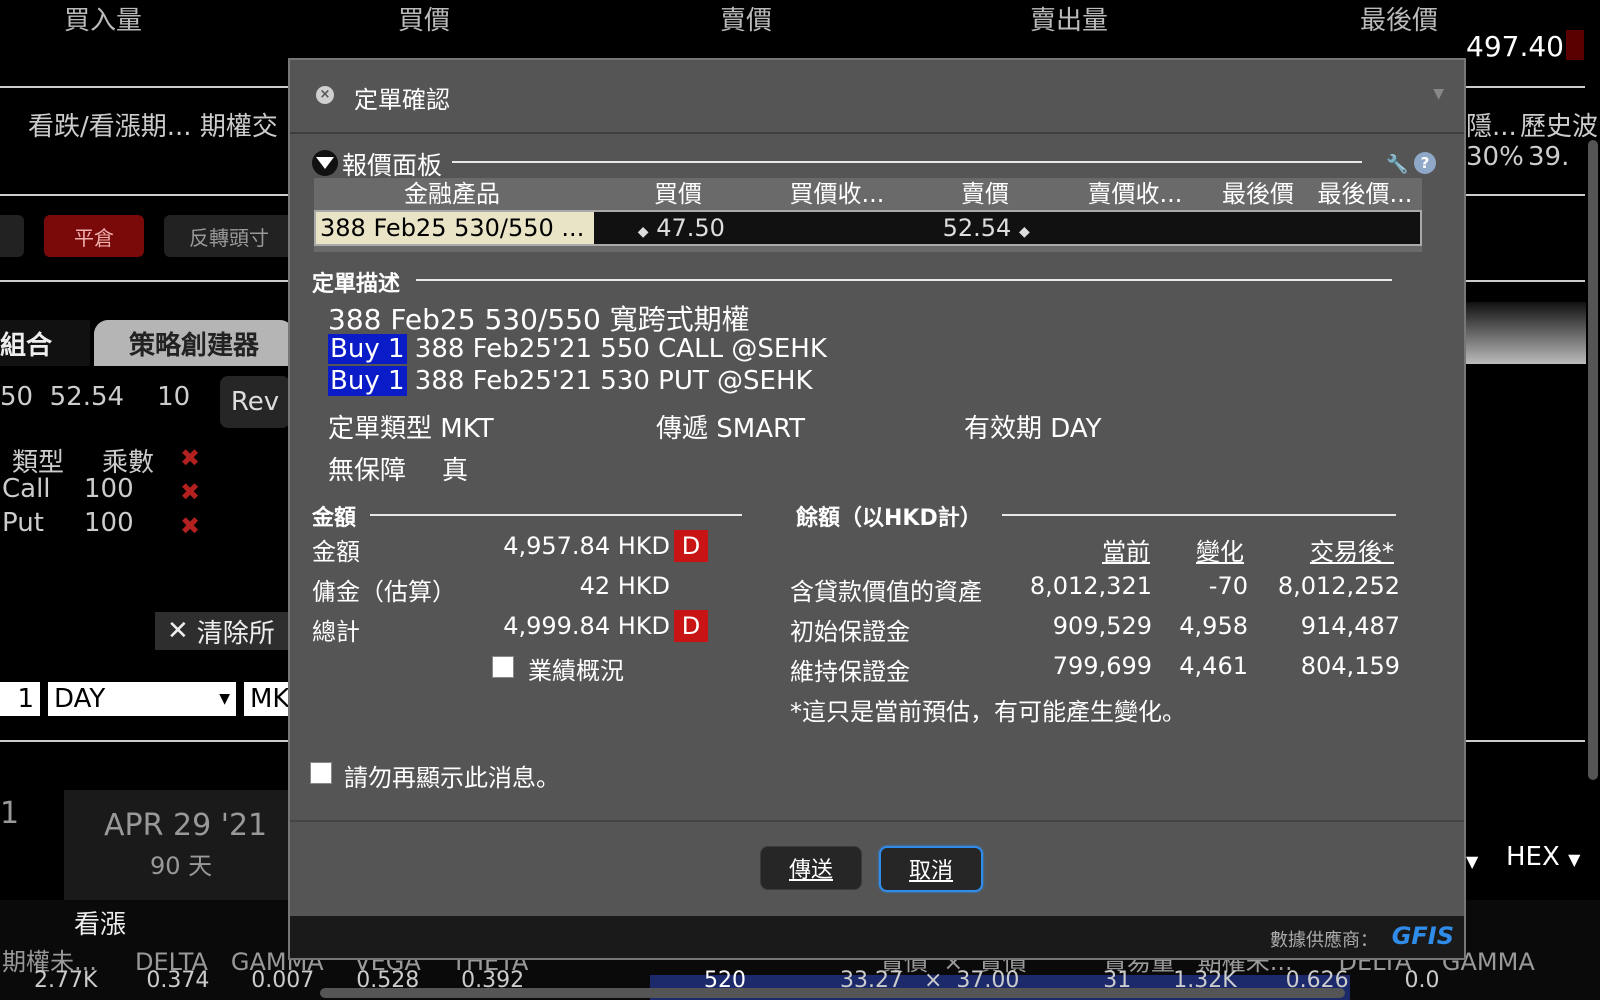  What do you see at coordinates (452, 778) in the screenshot?
I see `dont-show-label: 請勿再顯示此消息。` at bounding box center [452, 778].